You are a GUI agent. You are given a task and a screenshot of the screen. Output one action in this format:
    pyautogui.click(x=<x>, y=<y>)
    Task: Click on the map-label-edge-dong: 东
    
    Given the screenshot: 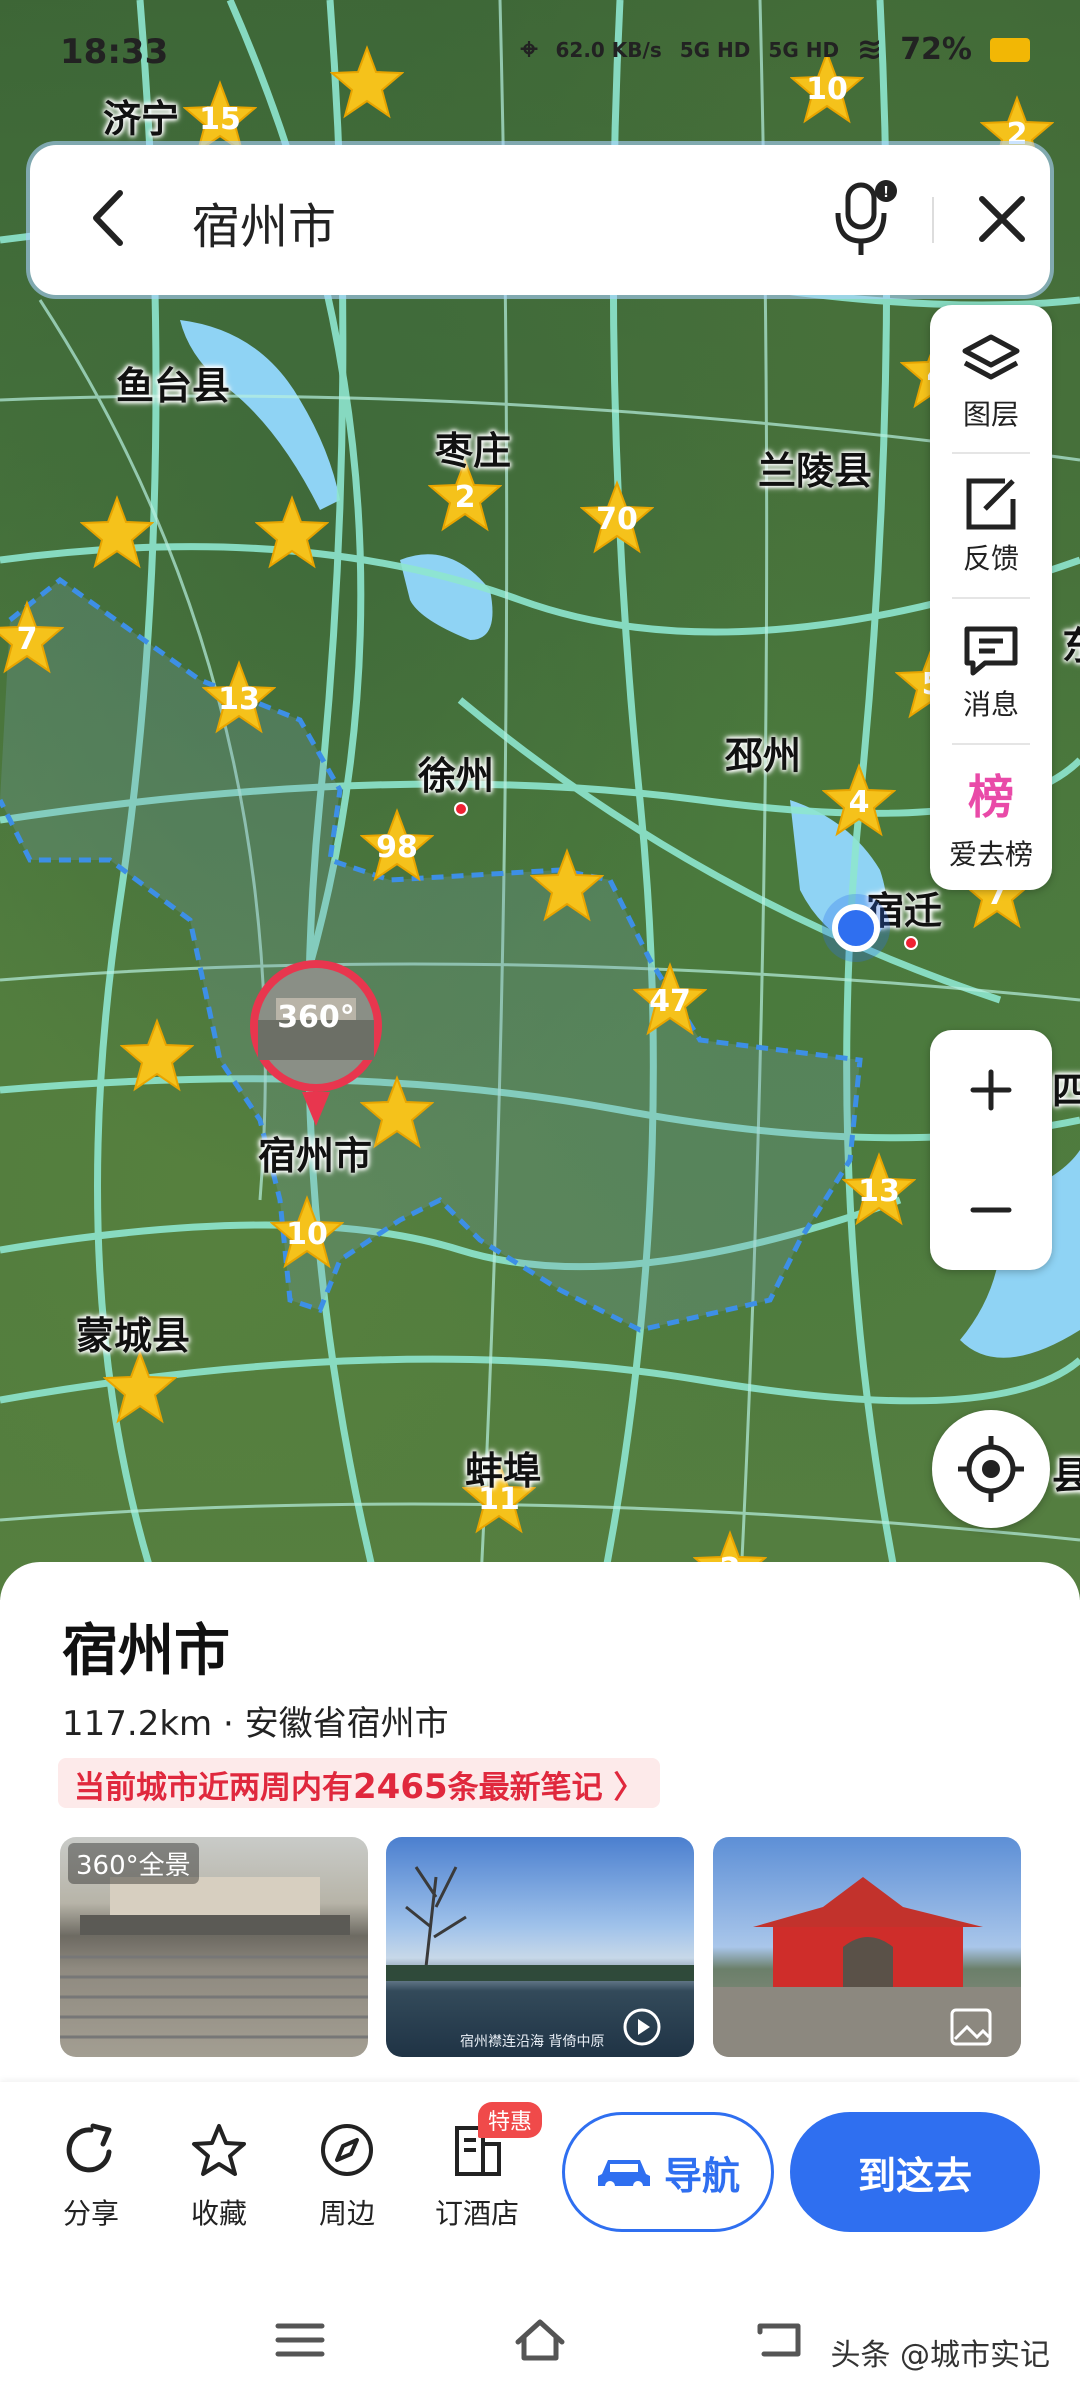 What is the action you would take?
    pyautogui.click(x=1071, y=642)
    